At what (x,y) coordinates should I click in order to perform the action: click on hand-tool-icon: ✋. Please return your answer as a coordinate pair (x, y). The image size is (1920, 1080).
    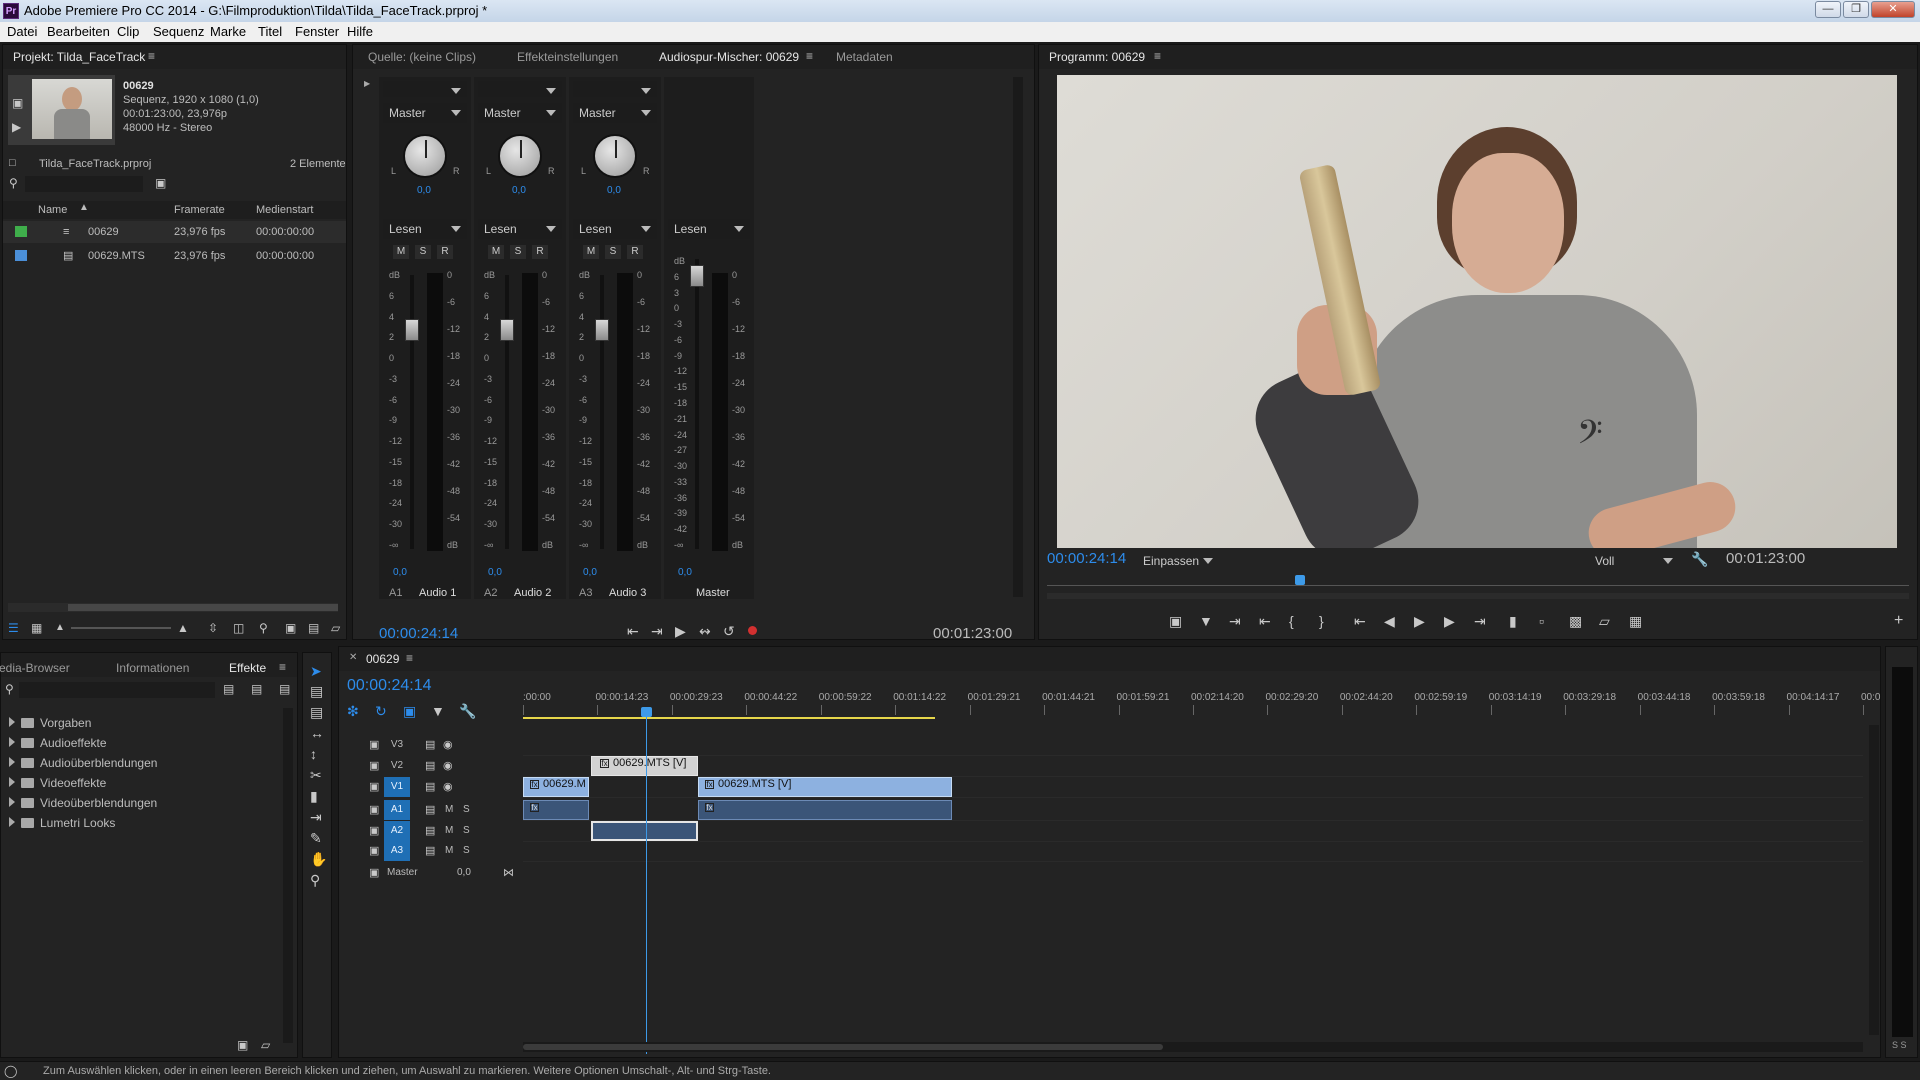
    Looking at the image, I should click on (318, 859).